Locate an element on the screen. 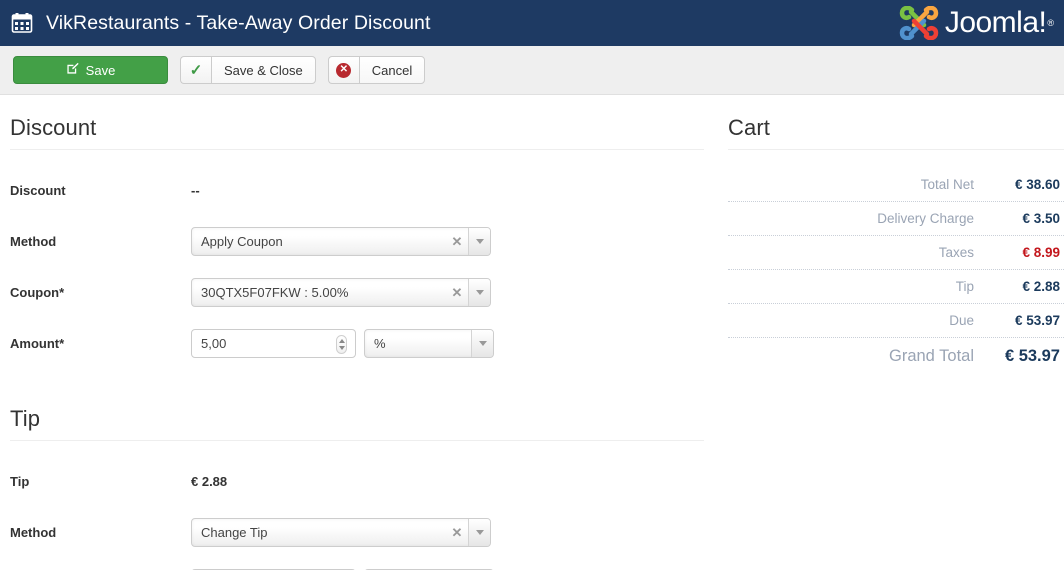  tip-value-row: Tip € 2.88 is located at coordinates (357, 481).